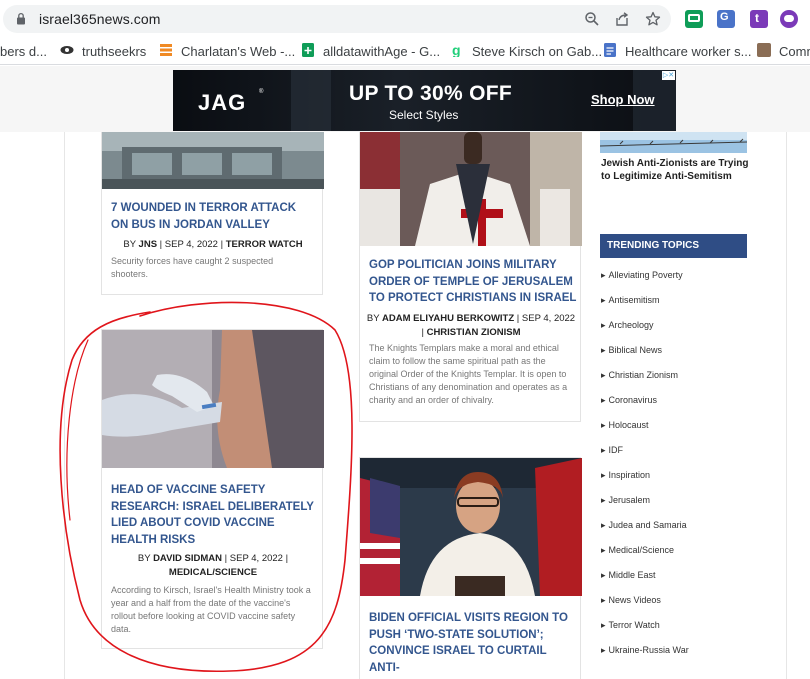 The height and width of the screenshot is (679, 810). What do you see at coordinates (471, 527) in the screenshot?
I see `official-speaking-photo` at bounding box center [471, 527].